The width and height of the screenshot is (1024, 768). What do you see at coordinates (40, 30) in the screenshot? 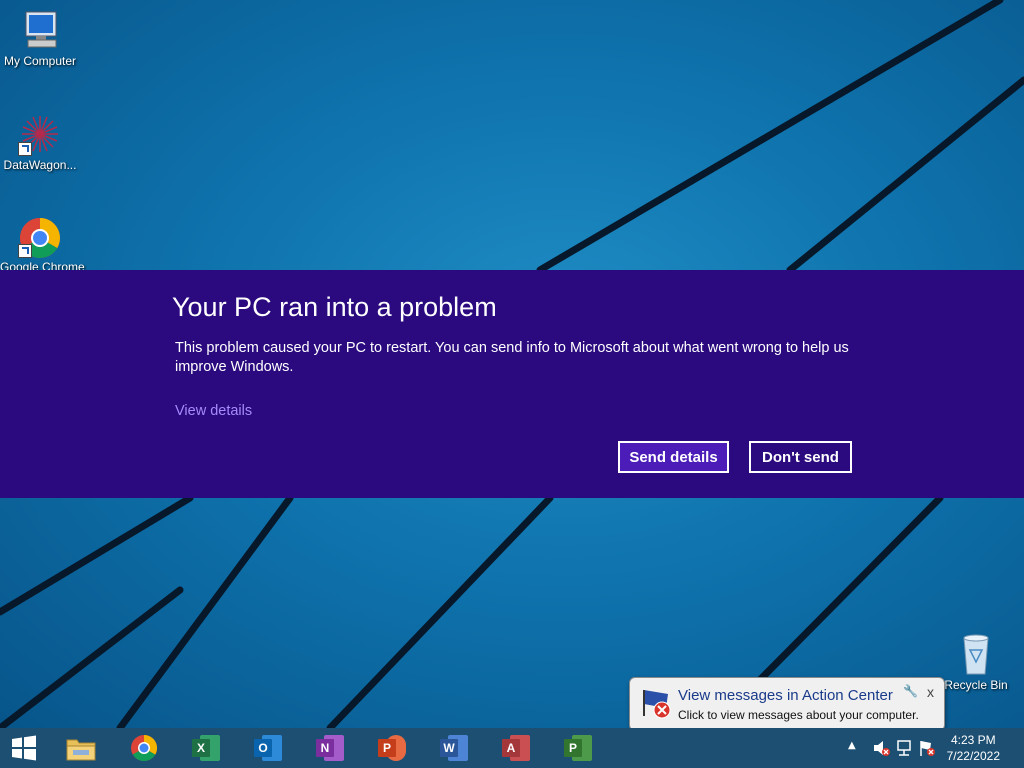
I see `computer-icon` at bounding box center [40, 30].